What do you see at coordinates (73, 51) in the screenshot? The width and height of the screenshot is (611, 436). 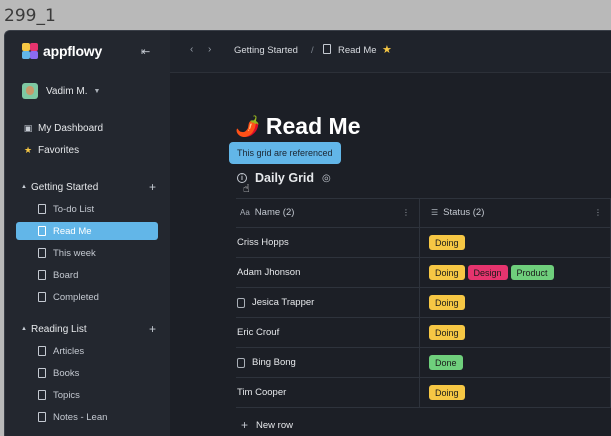 I see `logo-text: appflowy` at bounding box center [73, 51].